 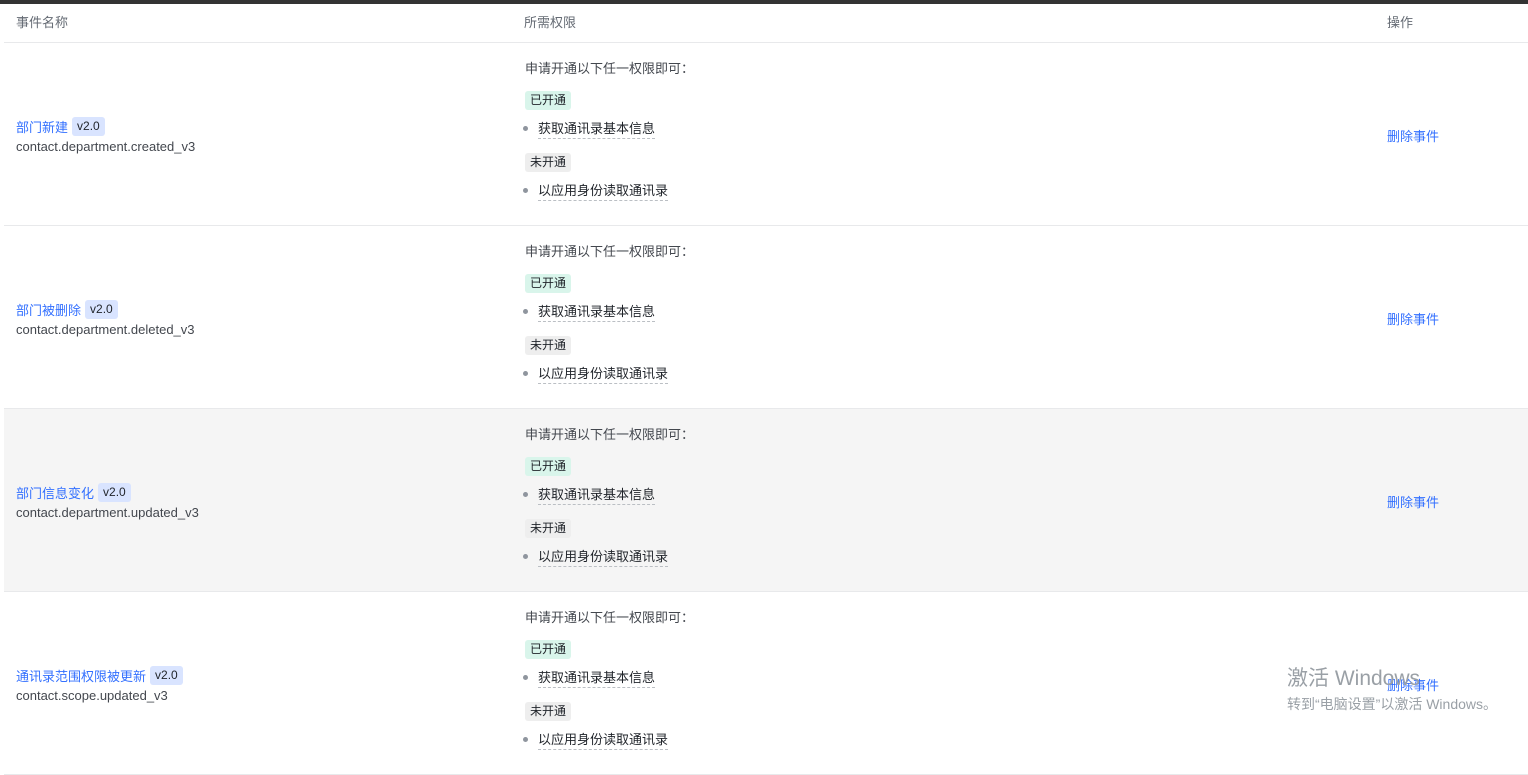 I want to click on event-name-link: 部门被删除, so click(x=48, y=309).